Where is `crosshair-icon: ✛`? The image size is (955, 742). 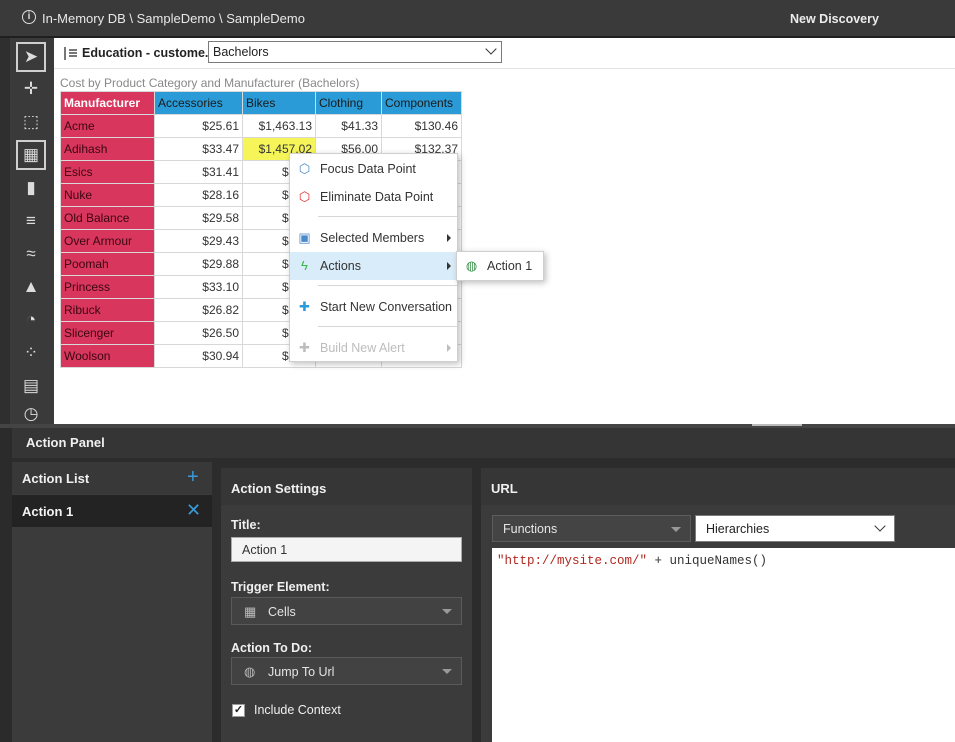
crosshair-icon: ✛ is located at coordinates (31, 89).